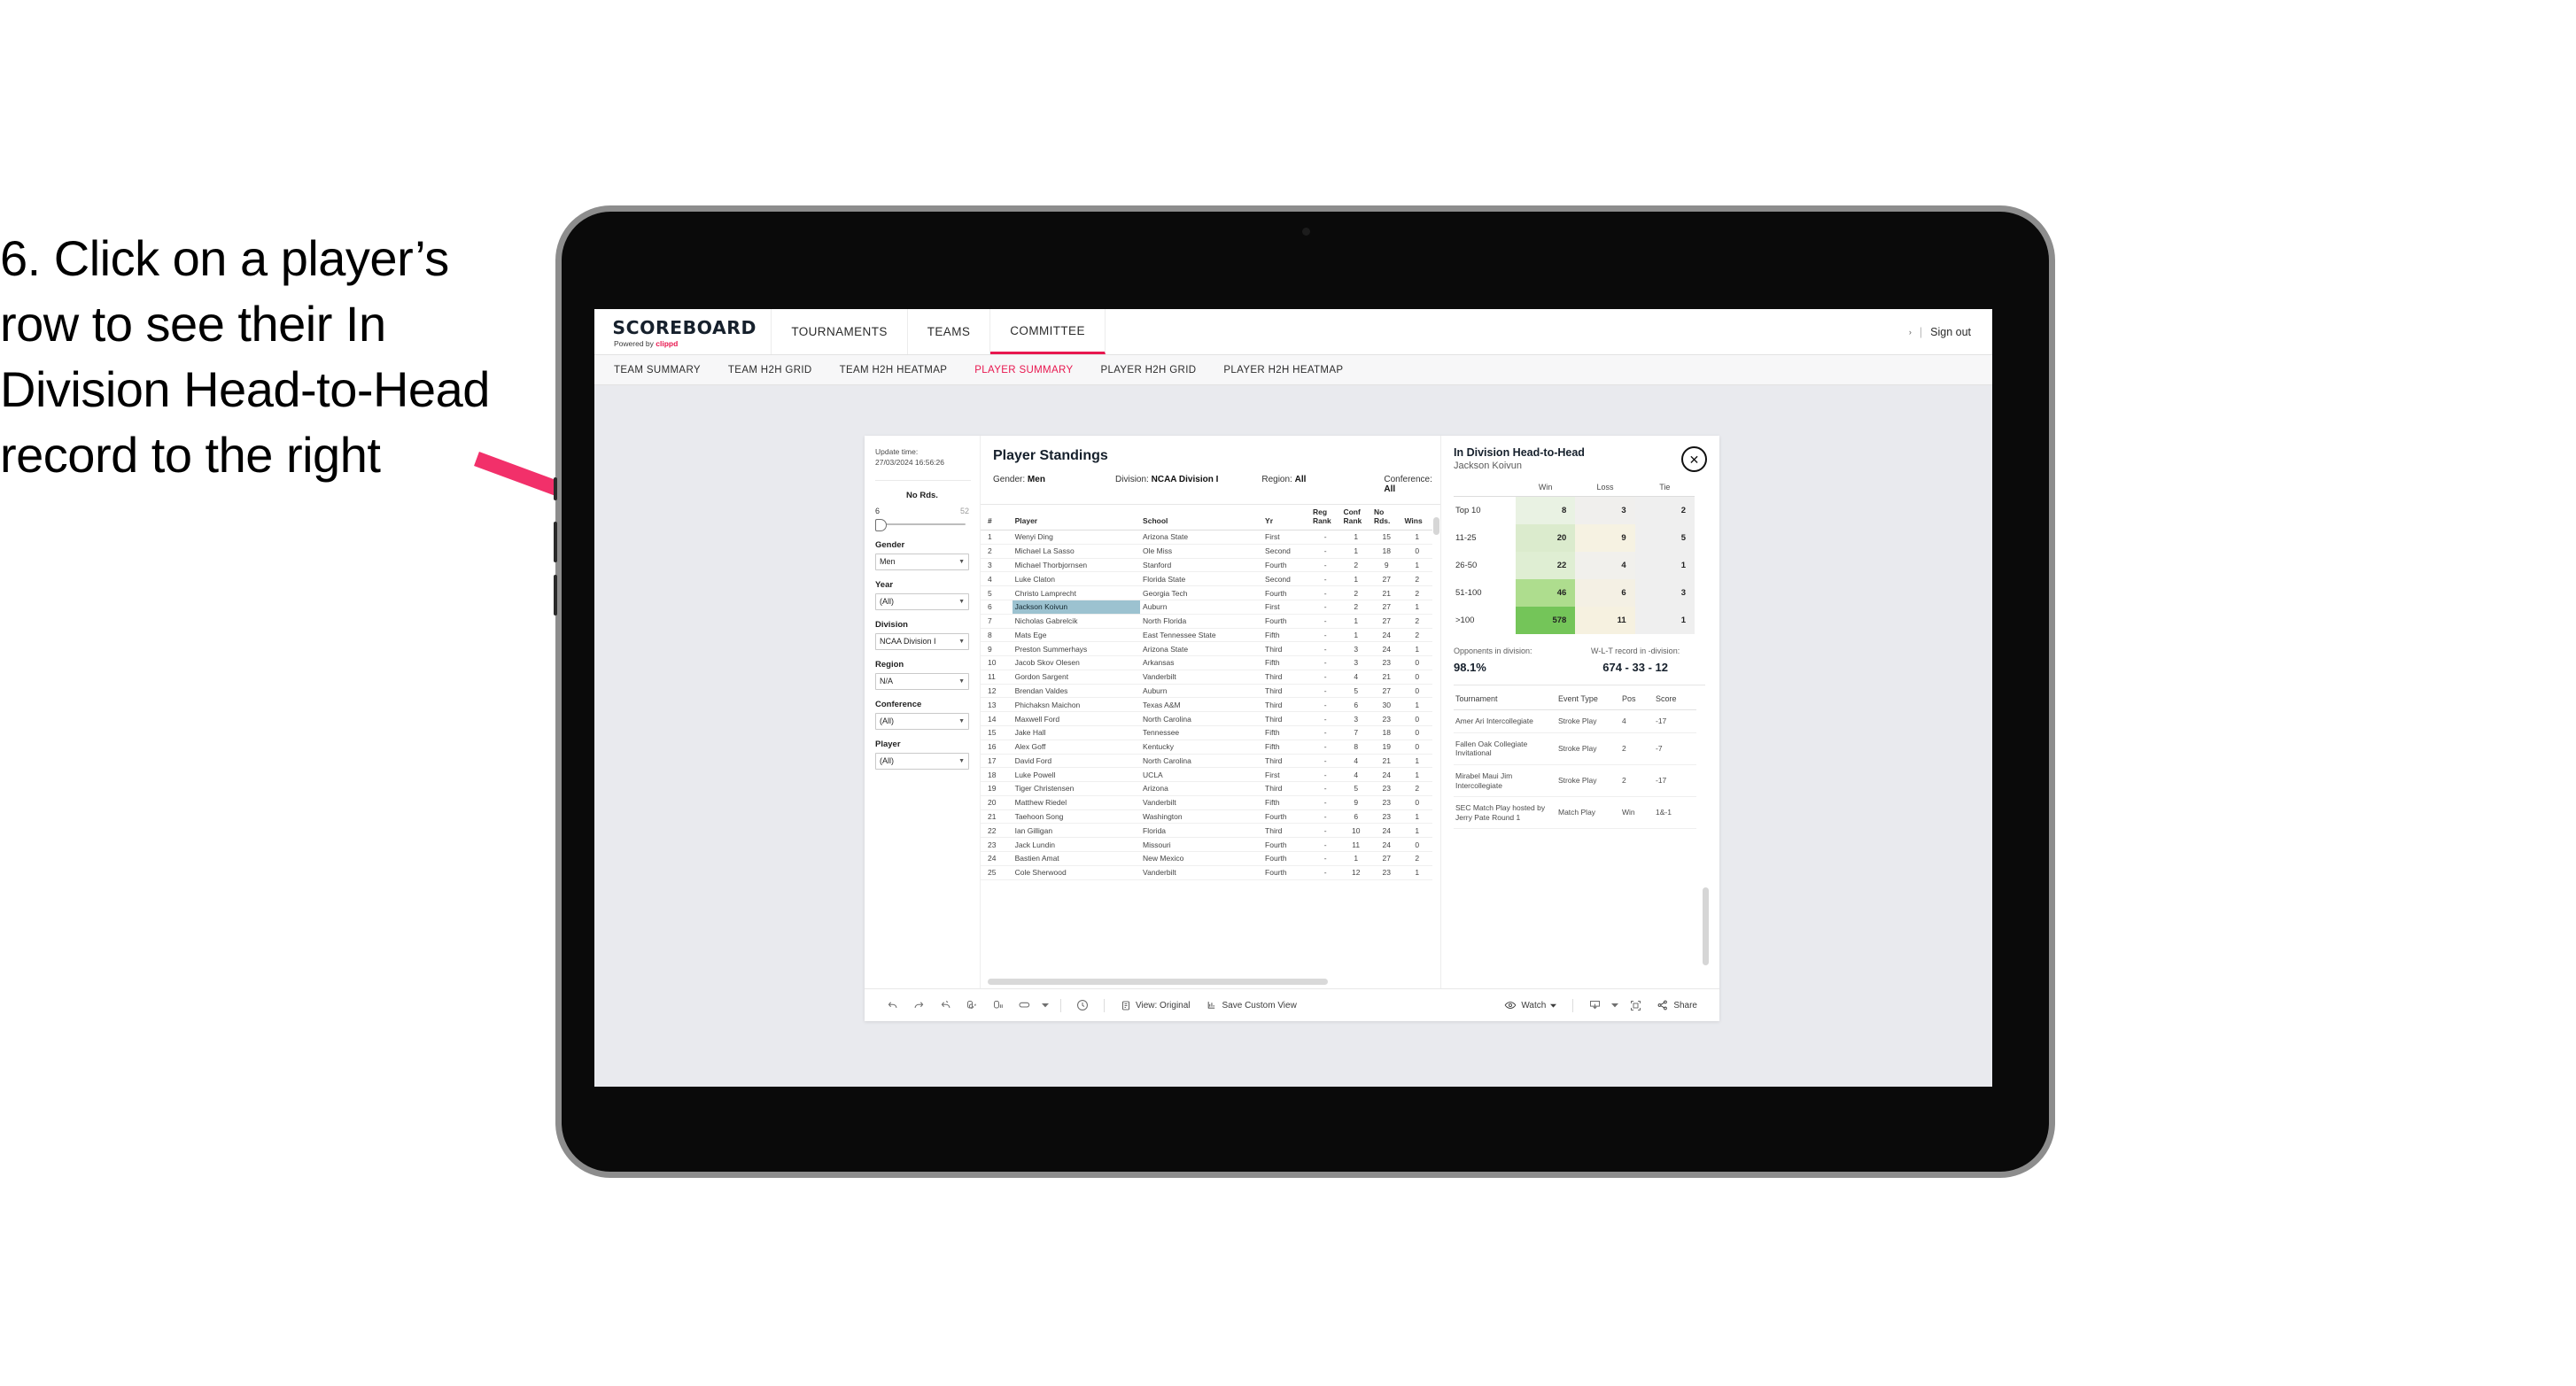 The height and width of the screenshot is (1386, 2576). What do you see at coordinates (1286, 705) in the screenshot?
I see `cell-year: Third` at bounding box center [1286, 705].